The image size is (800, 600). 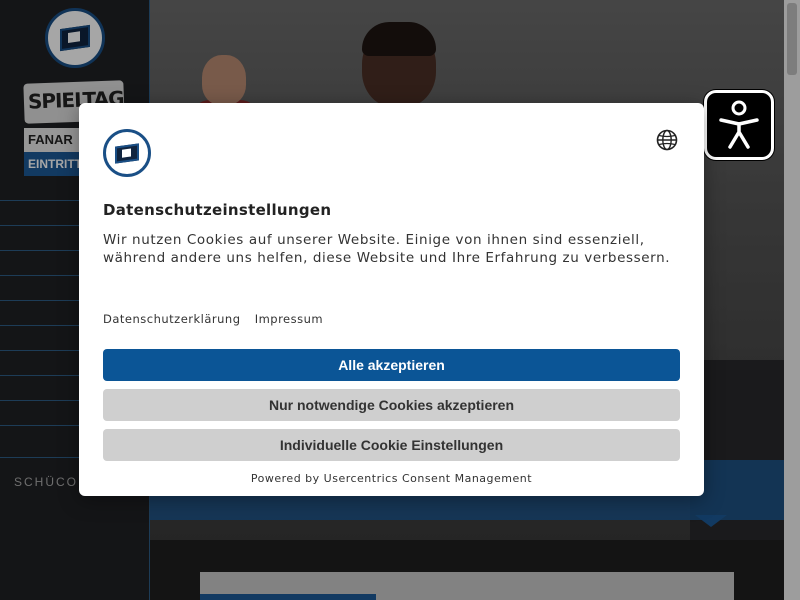 I want to click on globe-icon, so click(x=667, y=140).